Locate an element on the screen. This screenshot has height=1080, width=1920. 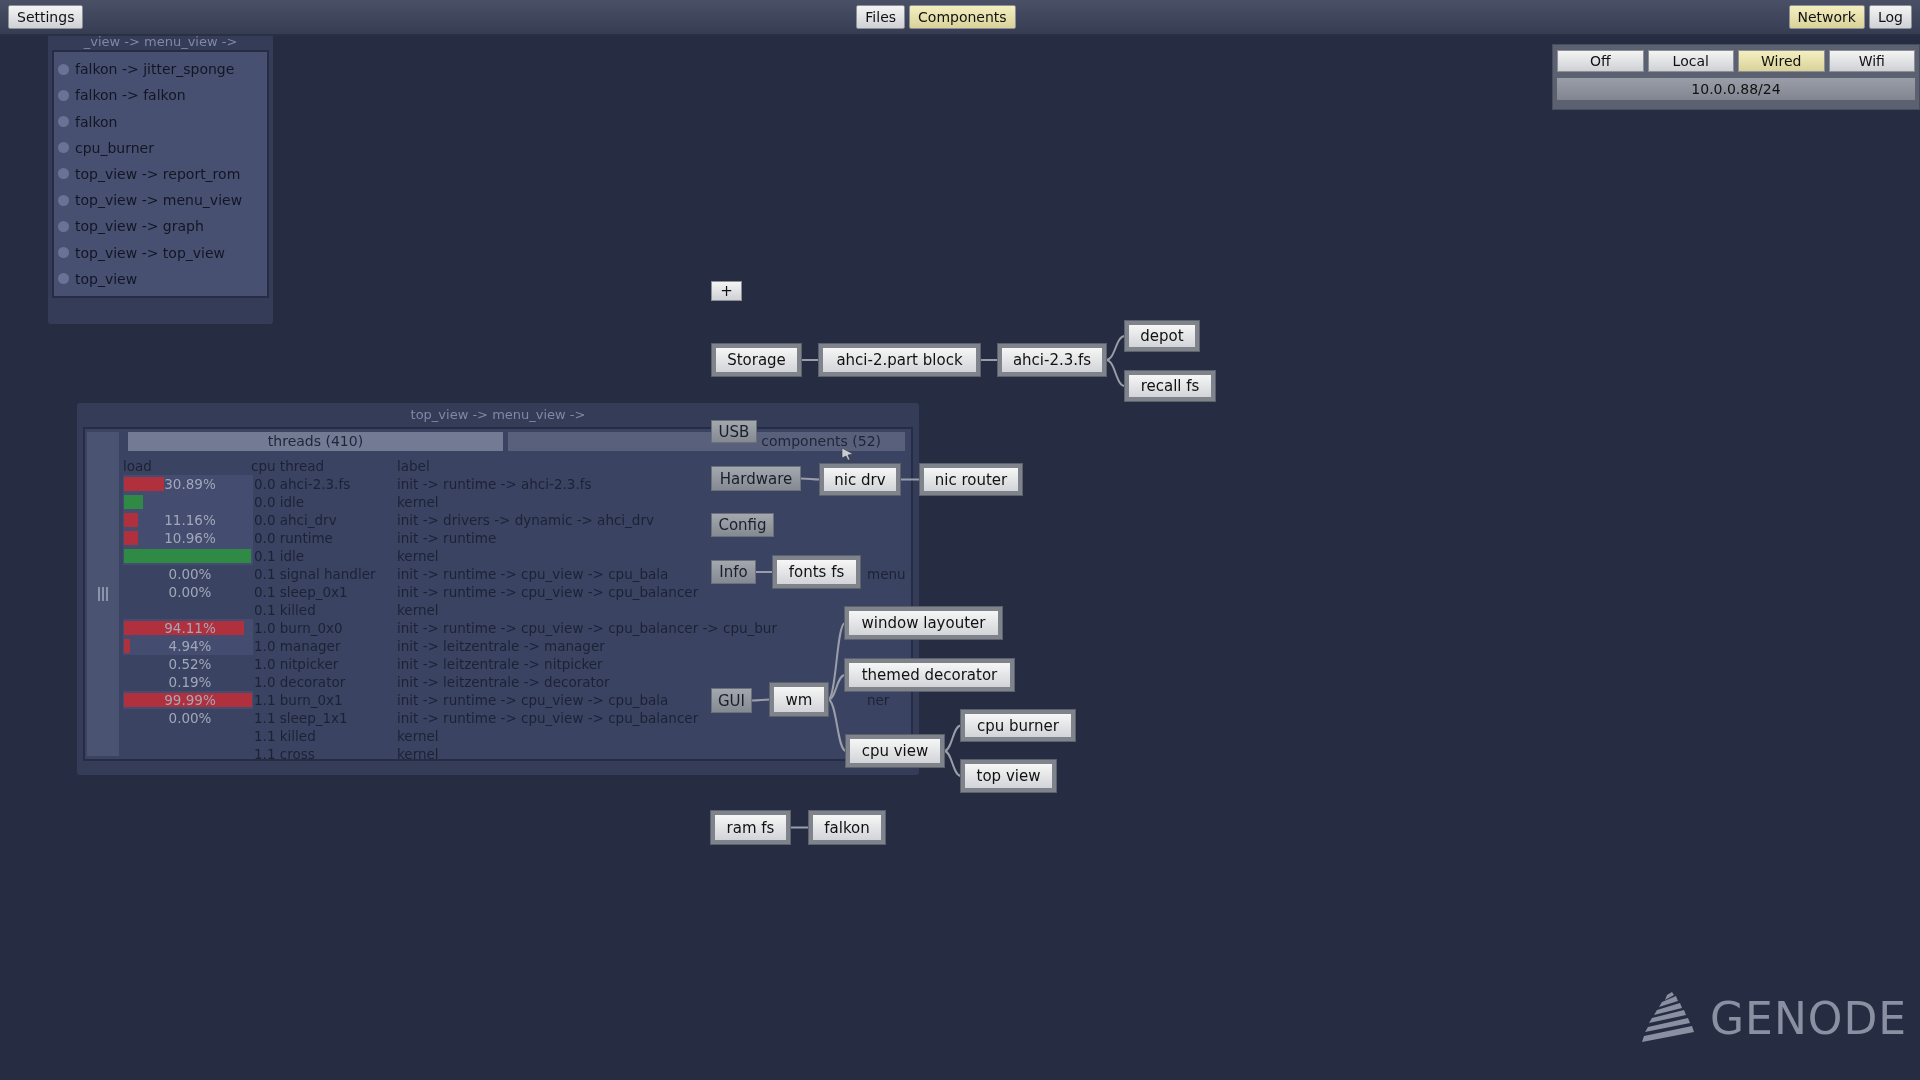
handle-icon is located at coordinates (103, 594).